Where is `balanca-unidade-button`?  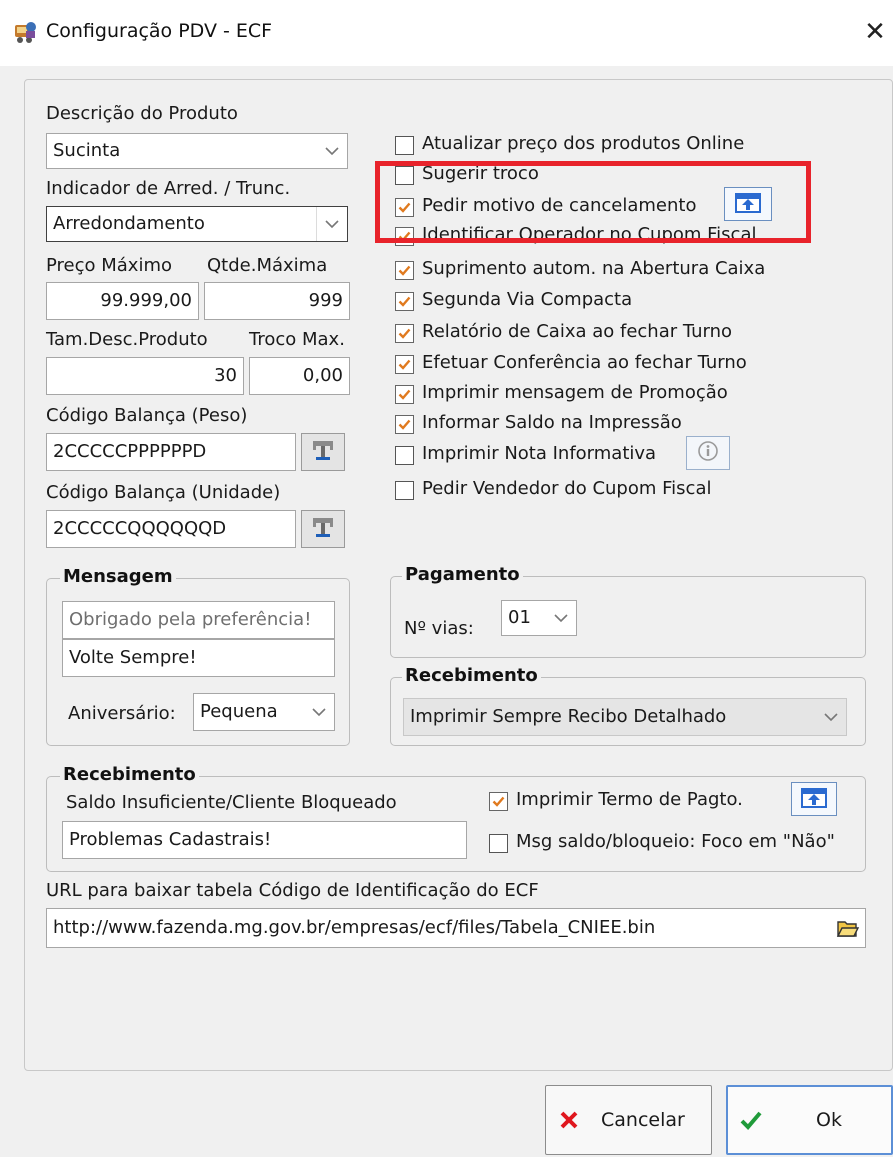
balanca-unidade-button is located at coordinates (323, 529).